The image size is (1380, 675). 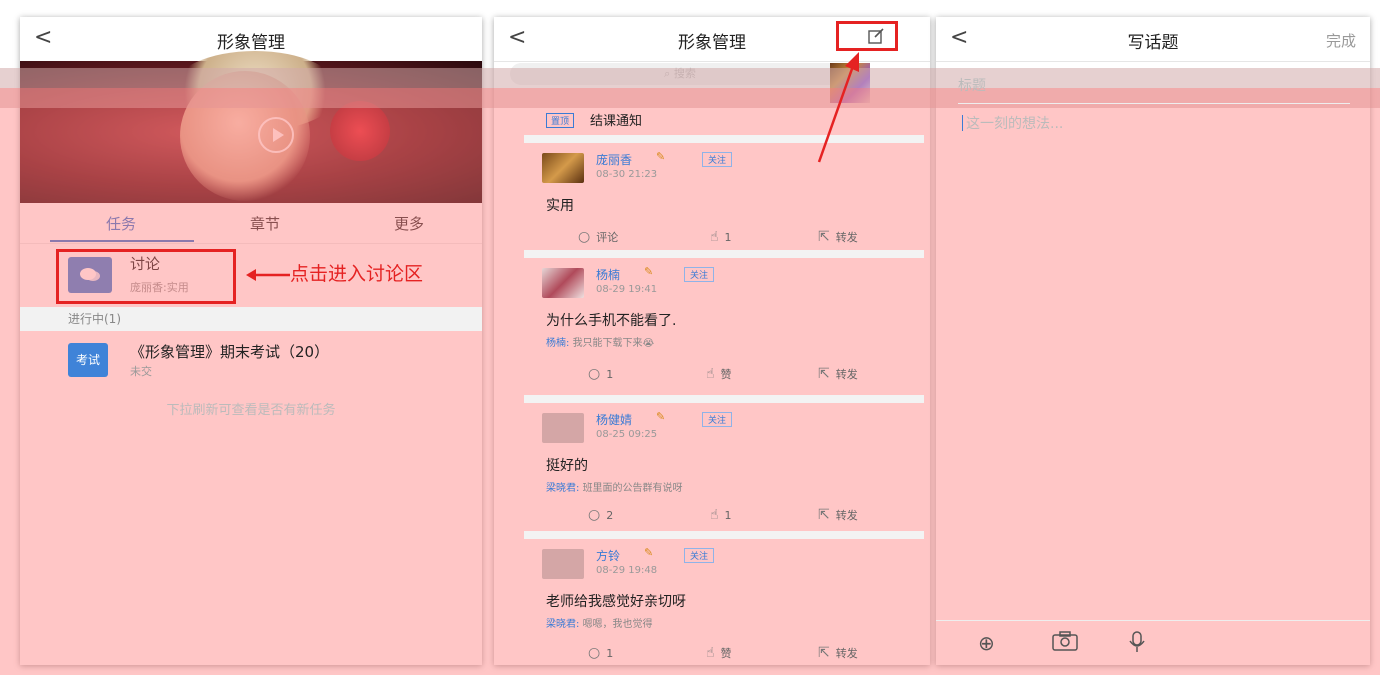 What do you see at coordinates (1137, 644) in the screenshot?
I see `microphone-icon` at bounding box center [1137, 644].